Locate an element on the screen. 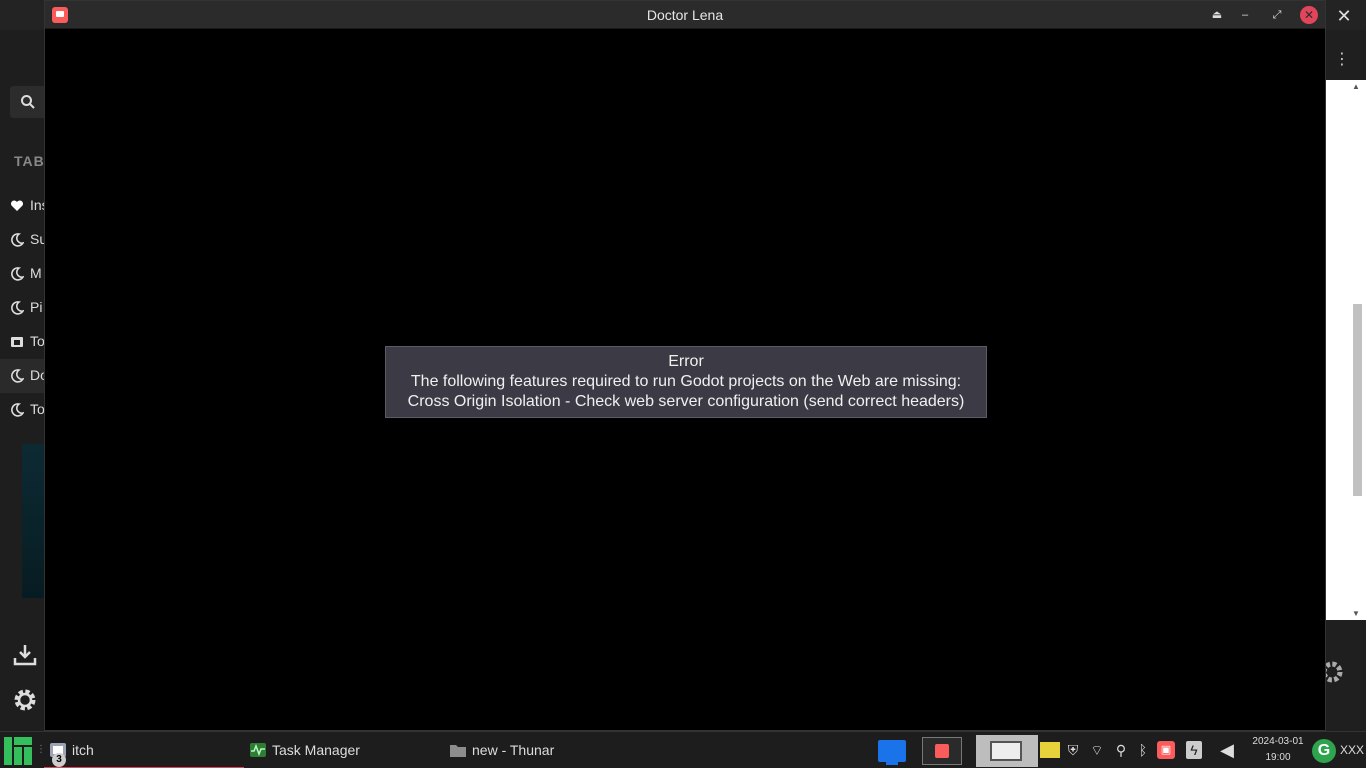 The width and height of the screenshot is (1366, 768). paperclip-icon: ⚲ is located at coordinates (1121, 750).